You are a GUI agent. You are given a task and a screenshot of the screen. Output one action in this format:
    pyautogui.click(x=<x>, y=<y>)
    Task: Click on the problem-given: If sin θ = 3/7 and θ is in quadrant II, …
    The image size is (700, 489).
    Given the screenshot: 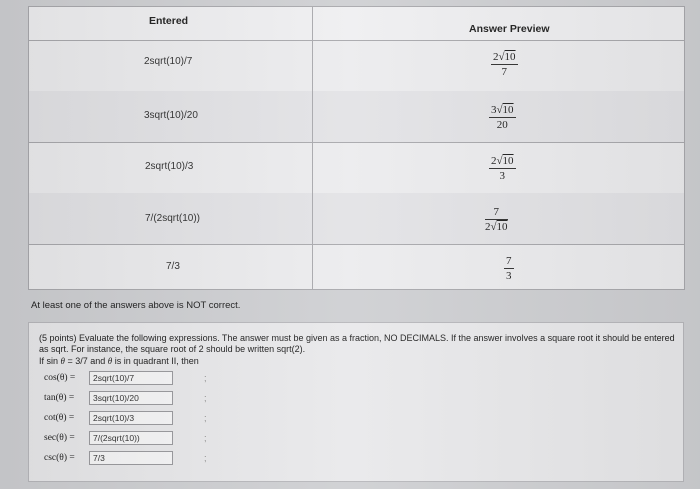 What is the action you would take?
    pyautogui.click(x=119, y=361)
    